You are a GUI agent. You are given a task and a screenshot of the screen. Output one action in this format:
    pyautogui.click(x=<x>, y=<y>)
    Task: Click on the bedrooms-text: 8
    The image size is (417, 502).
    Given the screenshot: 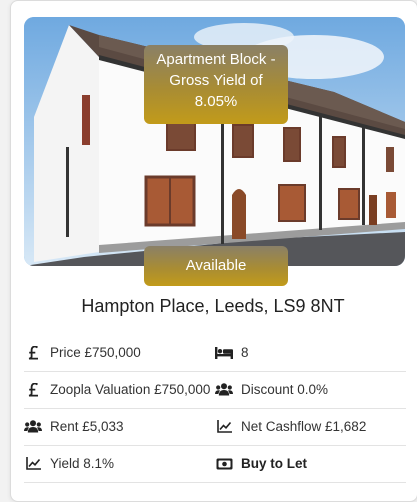 What is the action you would take?
    pyautogui.click(x=245, y=352)
    